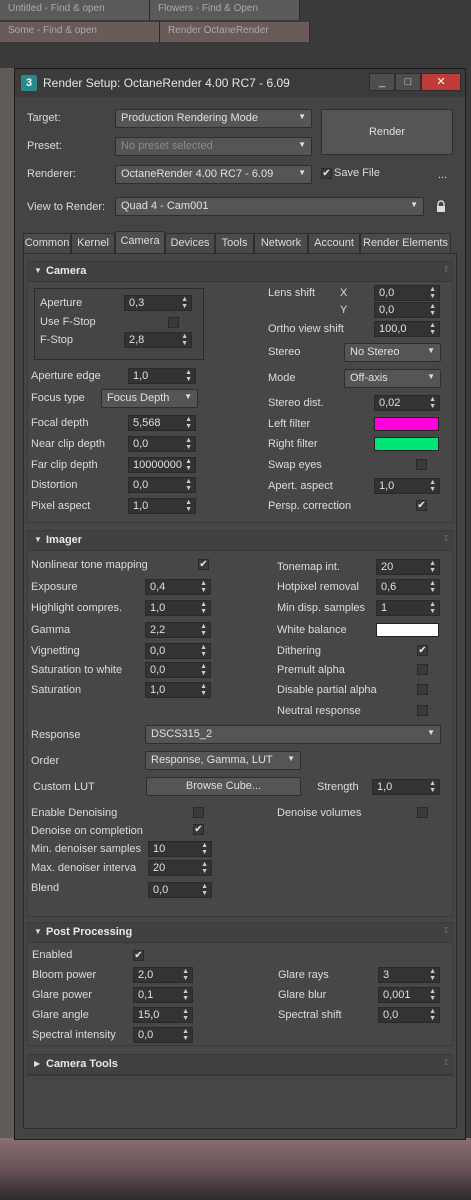 Image resolution: width=471 pixels, height=1200 pixels. What do you see at coordinates (178, 587) in the screenshot?
I see `exposure-spinner: 0,4 ▲ ▼` at bounding box center [178, 587].